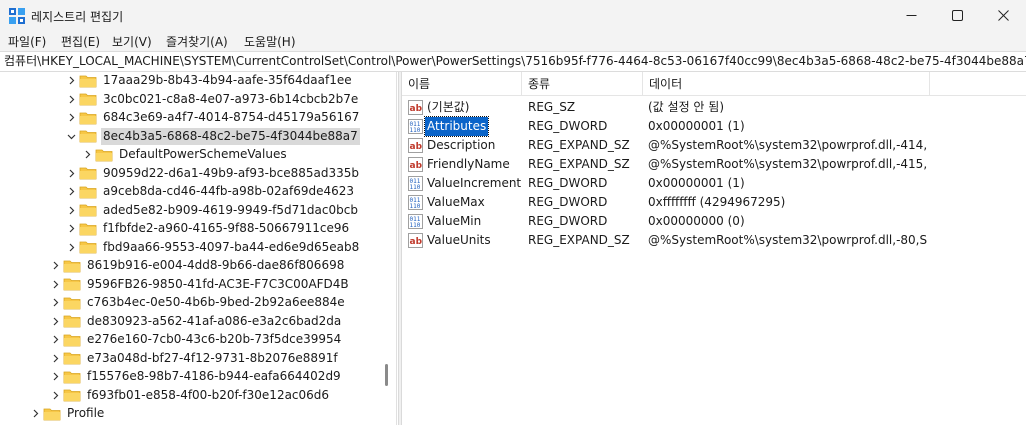 This screenshot has height=425, width=1026. I want to click on tree-item: e276e160-7cb0-43c6-b20b-73f5dce39954, so click(195, 339).